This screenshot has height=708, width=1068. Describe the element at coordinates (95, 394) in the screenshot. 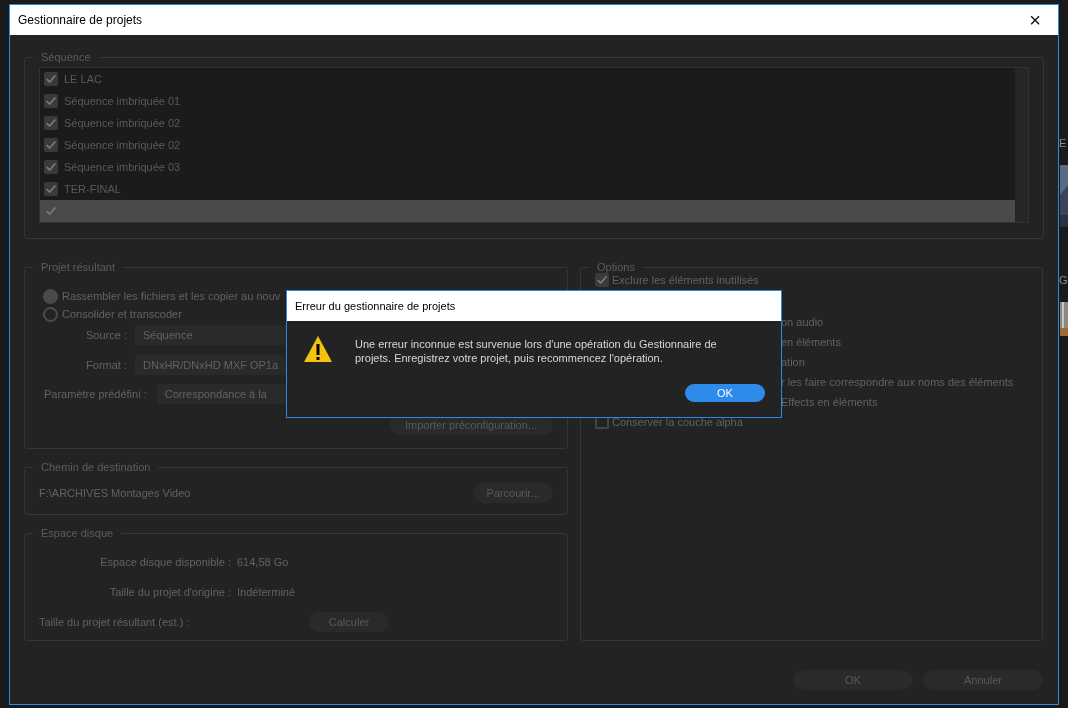

I see `field-label: Paramètre prédéfini :` at that location.